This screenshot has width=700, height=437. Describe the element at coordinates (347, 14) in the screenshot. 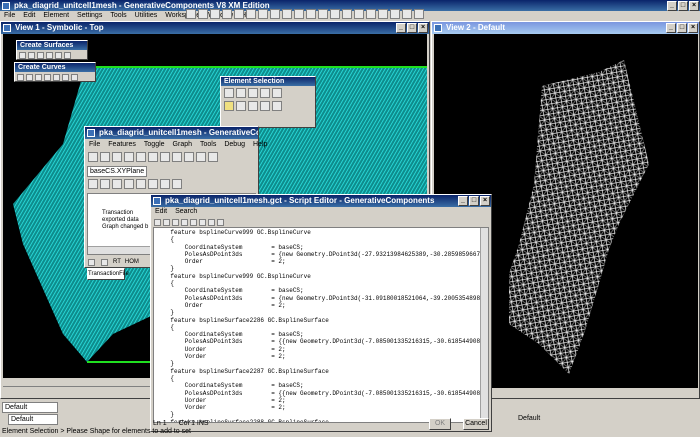

I see `level-icon` at that location.